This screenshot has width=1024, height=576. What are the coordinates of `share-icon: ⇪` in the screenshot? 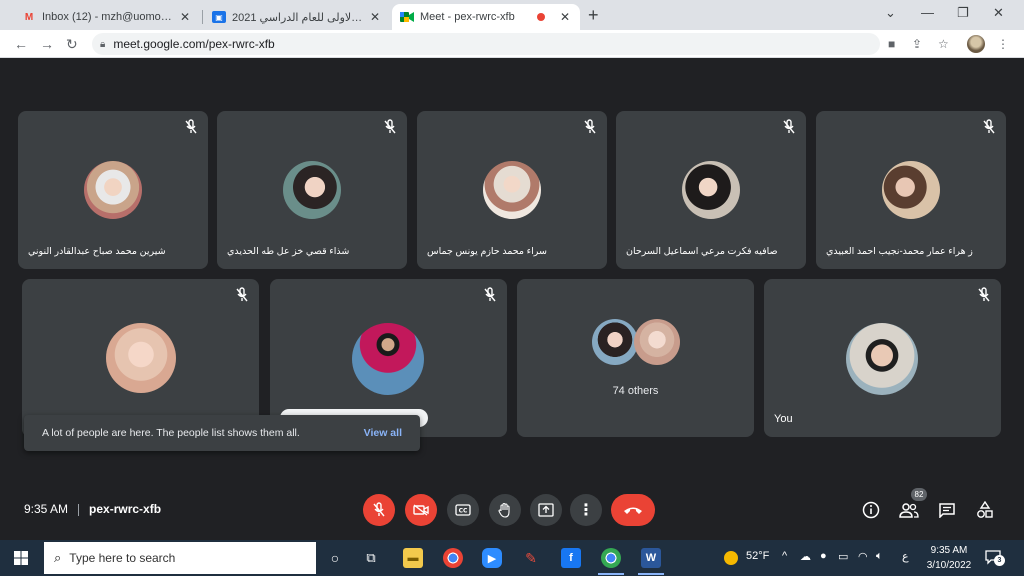 It's located at (917, 44).